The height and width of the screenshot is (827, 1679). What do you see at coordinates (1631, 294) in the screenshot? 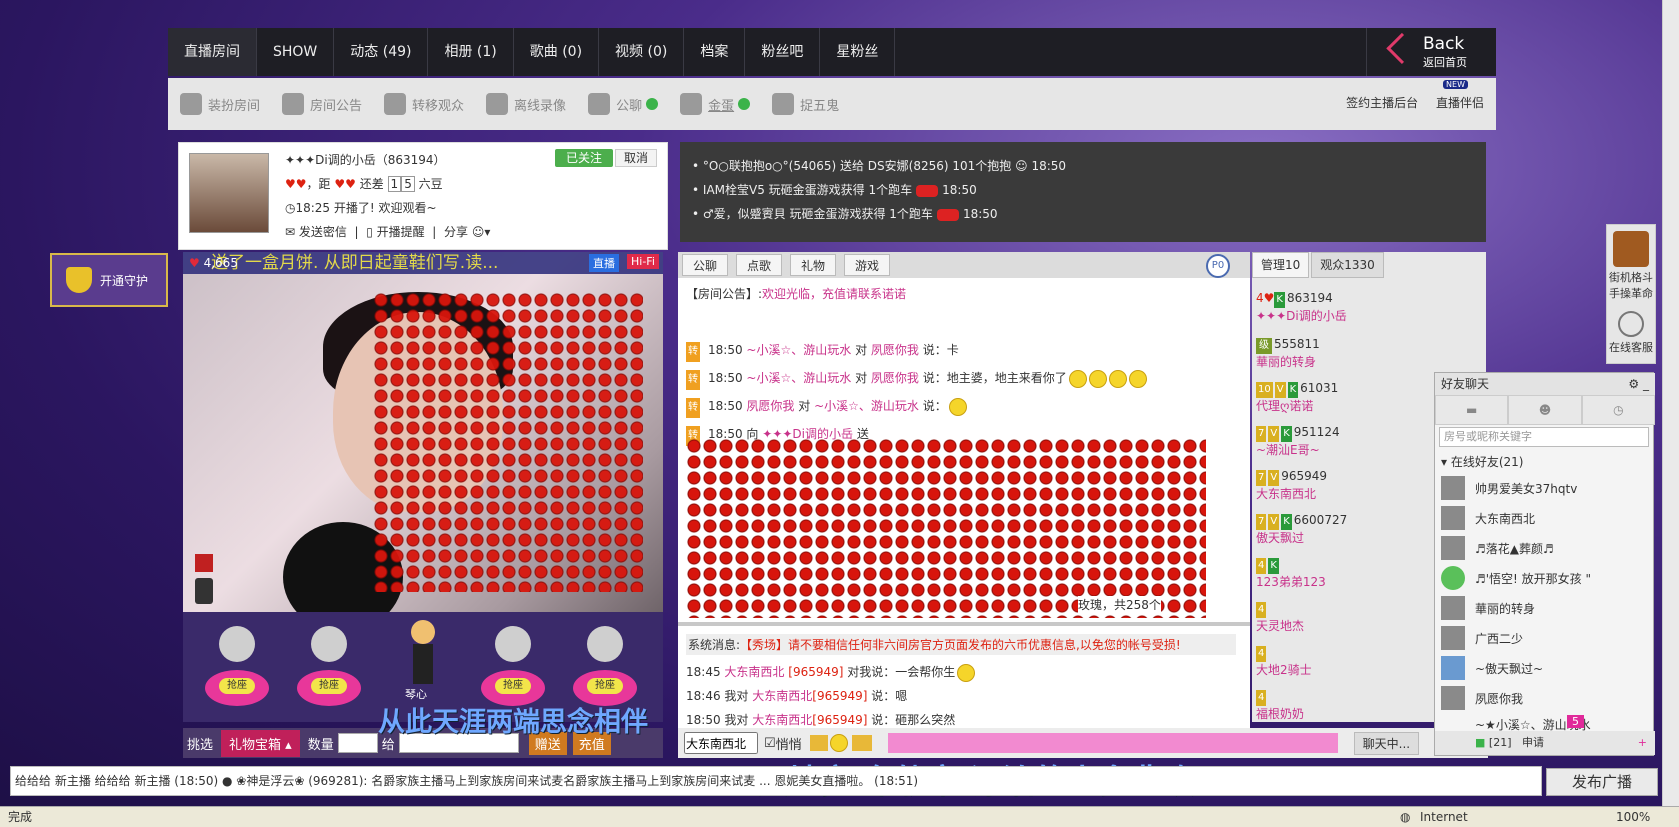
I see `side-ad: 街机格斗 手操革命 在线客服` at bounding box center [1631, 294].